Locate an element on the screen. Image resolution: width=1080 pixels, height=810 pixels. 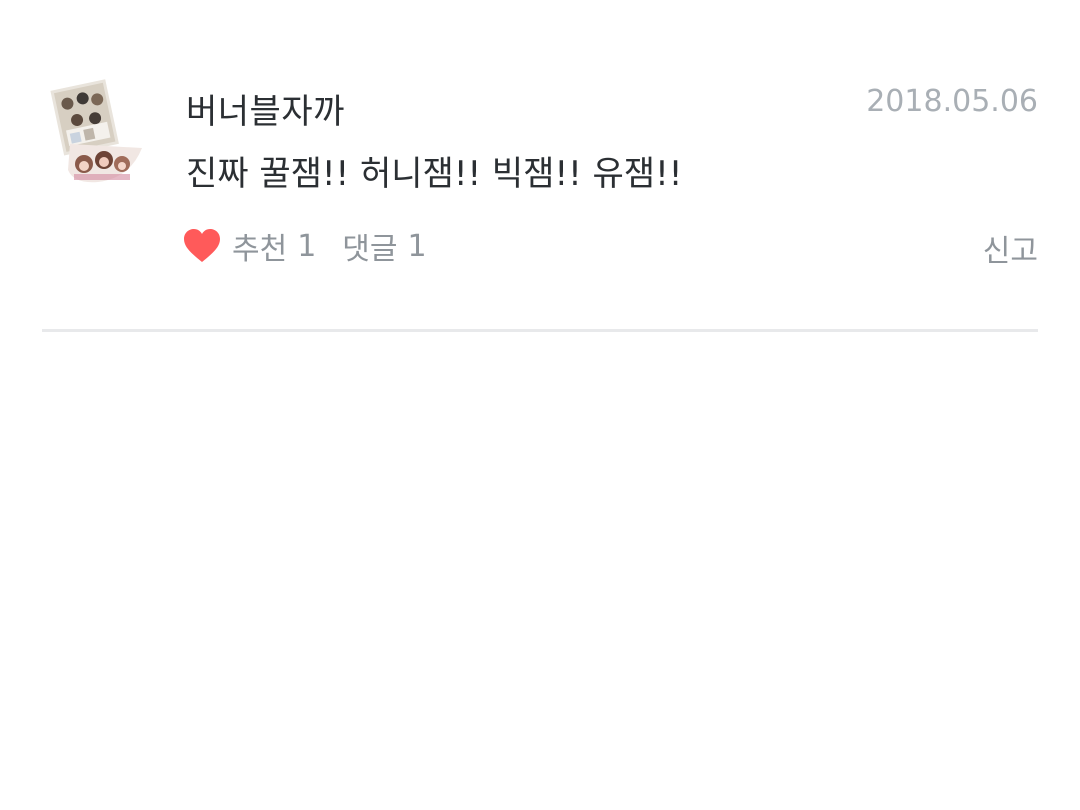
reply-button: 댓글 1 is located at coordinates (384, 246).